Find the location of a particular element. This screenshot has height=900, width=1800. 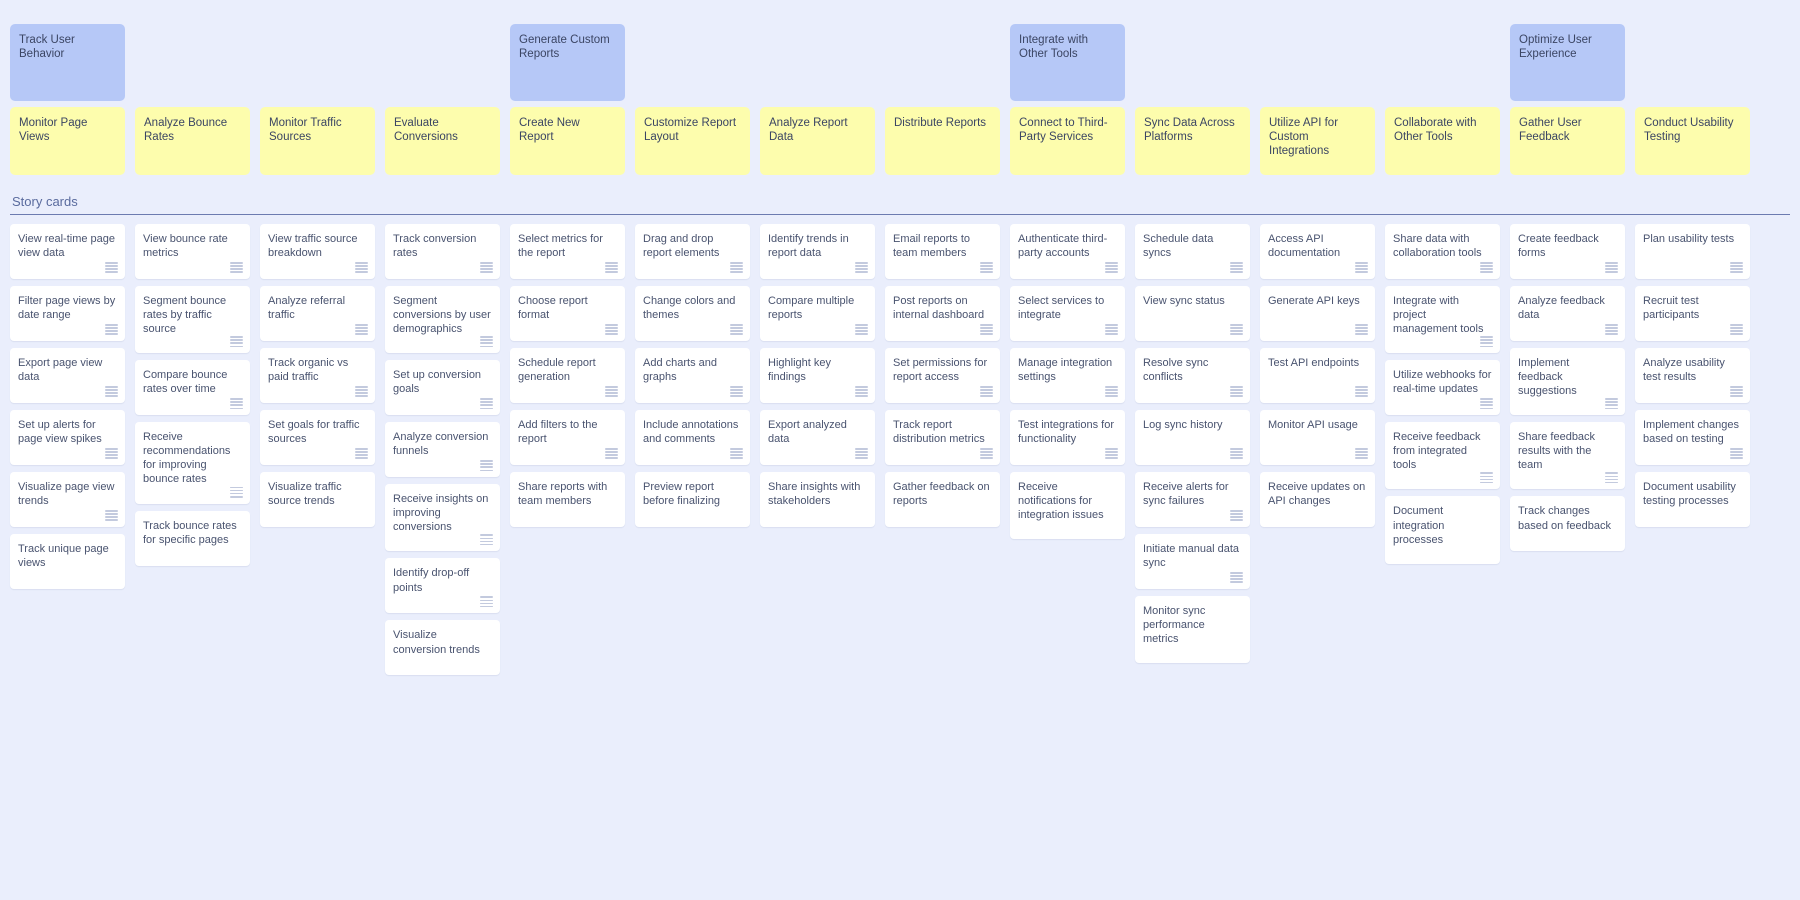

activity-card-distribute-reports: Distribute Reports is located at coordinates (942, 141).